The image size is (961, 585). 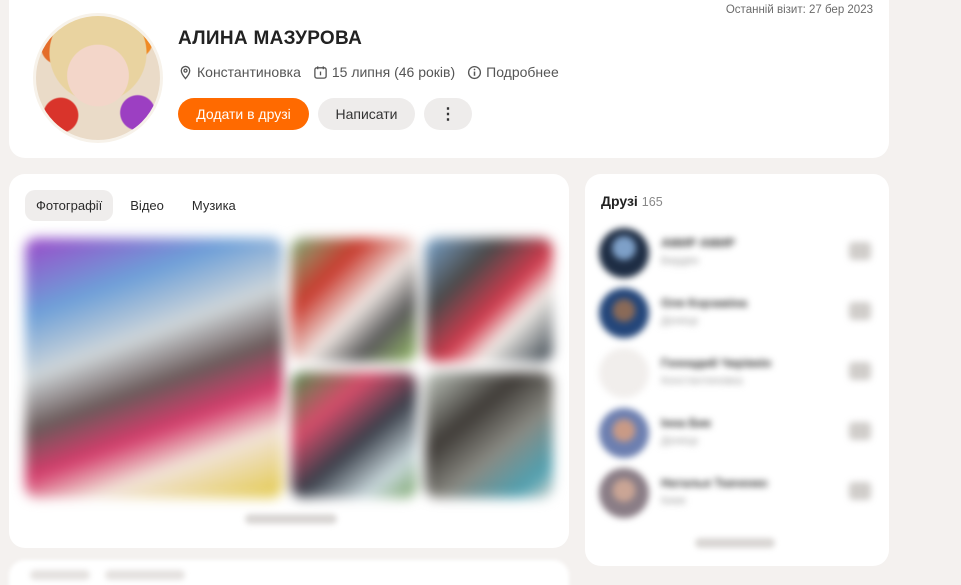 I want to click on friend-location: Киев, so click(x=673, y=501).